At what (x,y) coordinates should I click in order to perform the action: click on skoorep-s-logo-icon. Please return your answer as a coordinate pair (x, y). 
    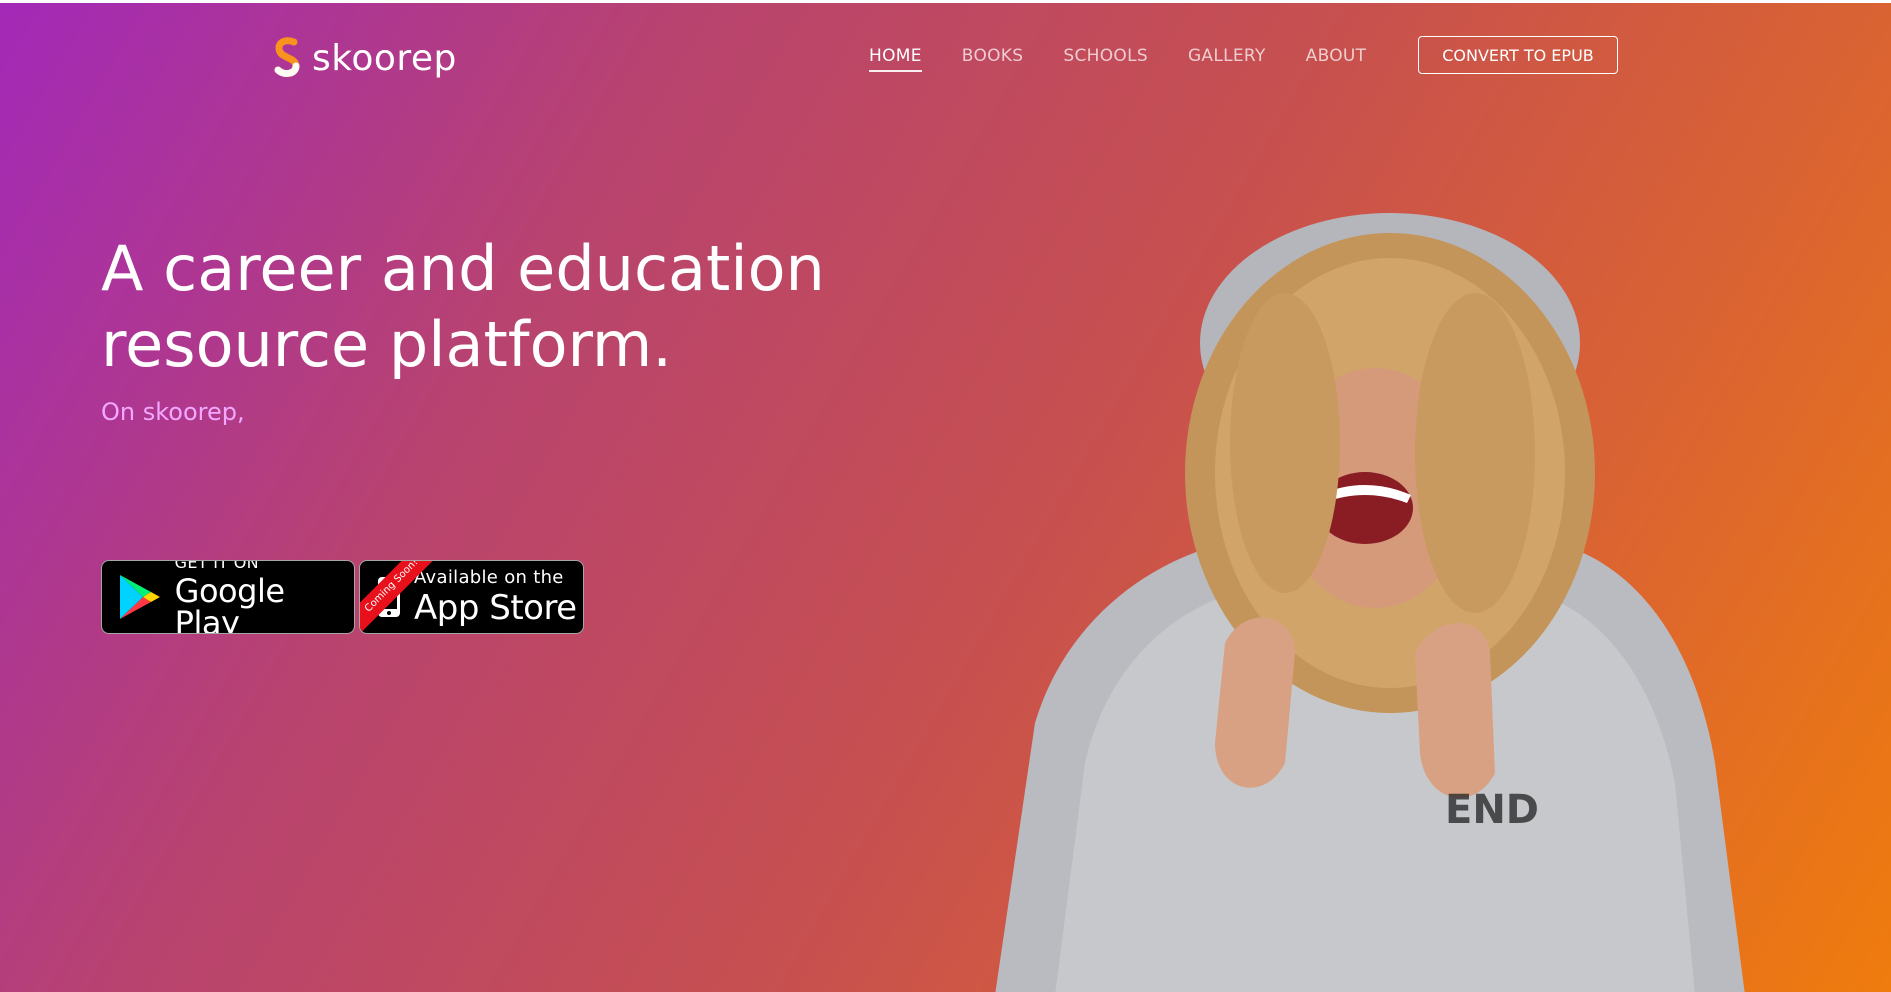
    Looking at the image, I should click on (287, 57).